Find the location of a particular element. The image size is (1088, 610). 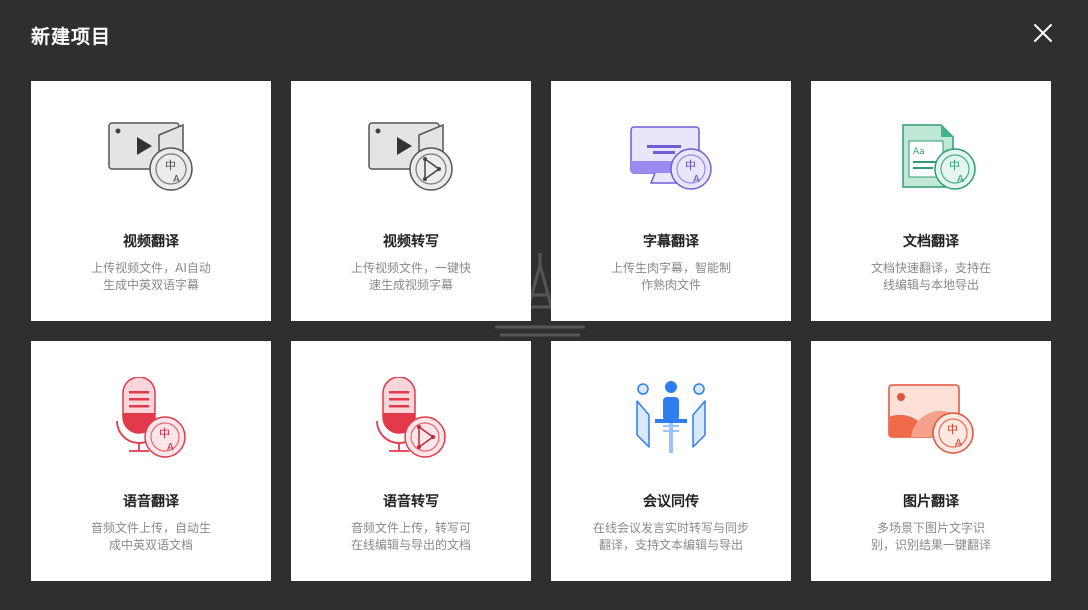

card-subtitle-translate: 中 A 字幕翻译 上传生肉字幕，智能制 作熟肉文件 is located at coordinates (671, 201).